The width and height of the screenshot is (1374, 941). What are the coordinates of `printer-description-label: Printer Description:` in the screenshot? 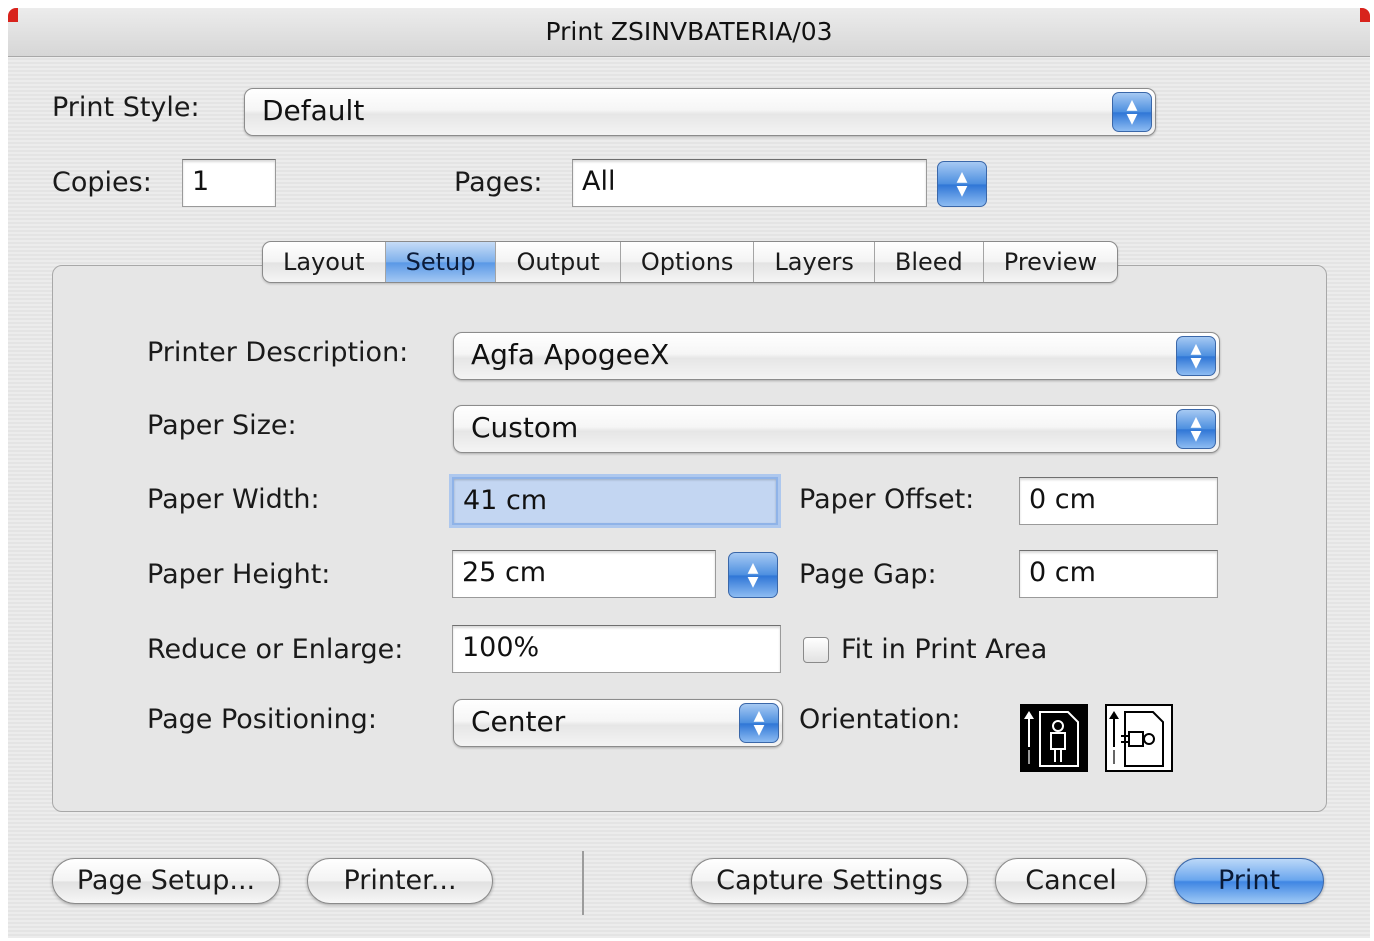 It's located at (278, 352).